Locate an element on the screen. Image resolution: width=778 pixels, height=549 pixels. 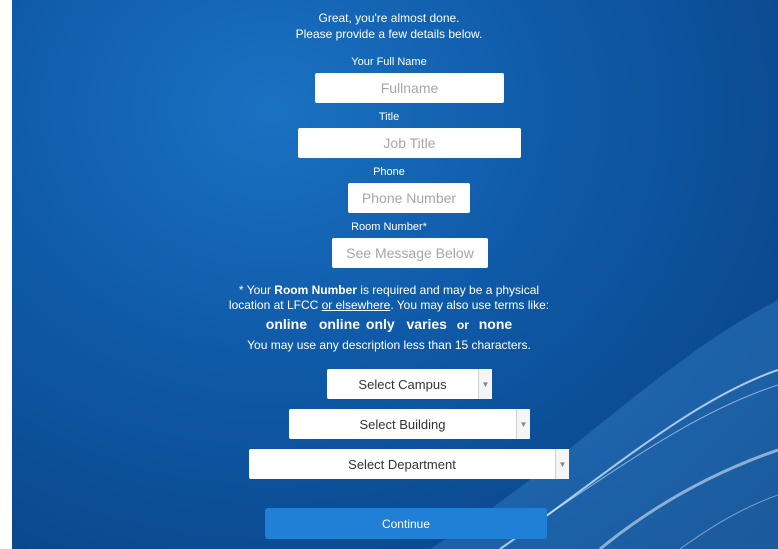
note-text-2: is required and may be a physical is located at coordinates (448, 290).